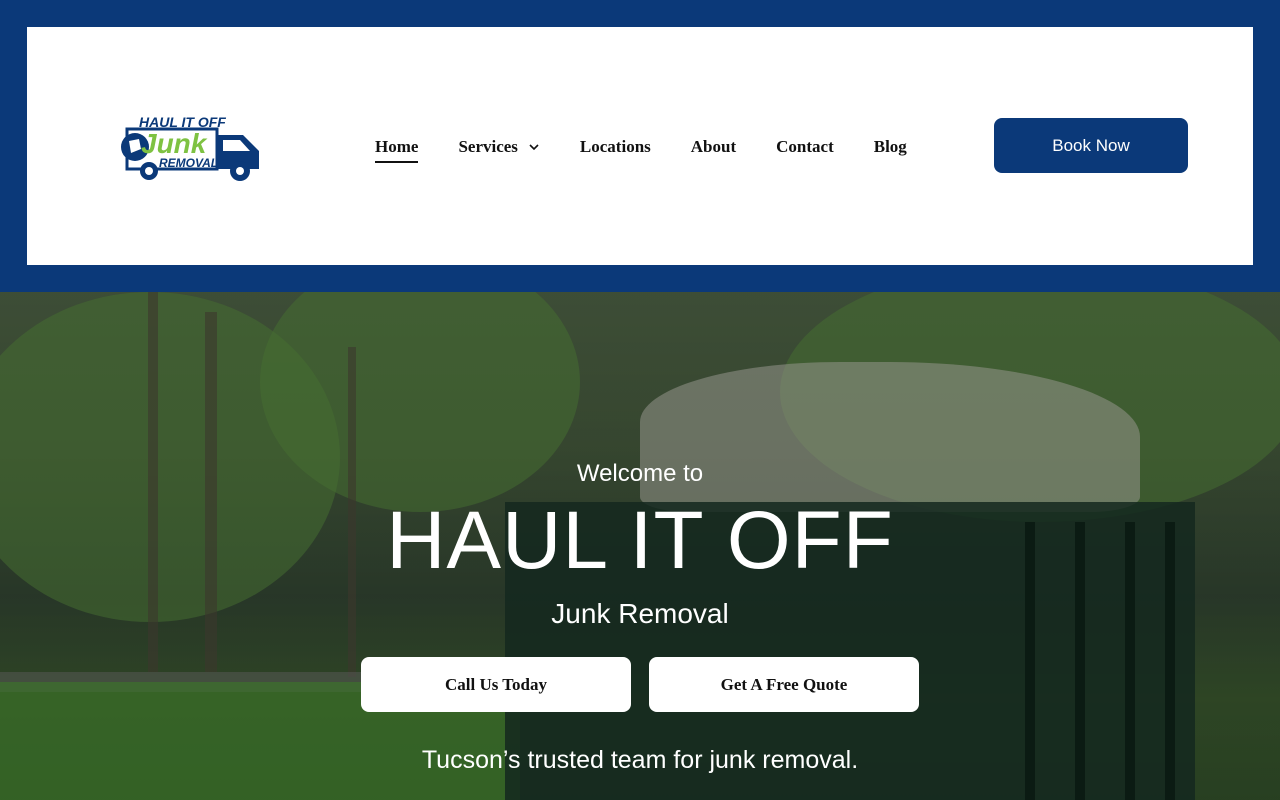 The width and height of the screenshot is (1280, 800). I want to click on nav-services-label: Services, so click(488, 146).